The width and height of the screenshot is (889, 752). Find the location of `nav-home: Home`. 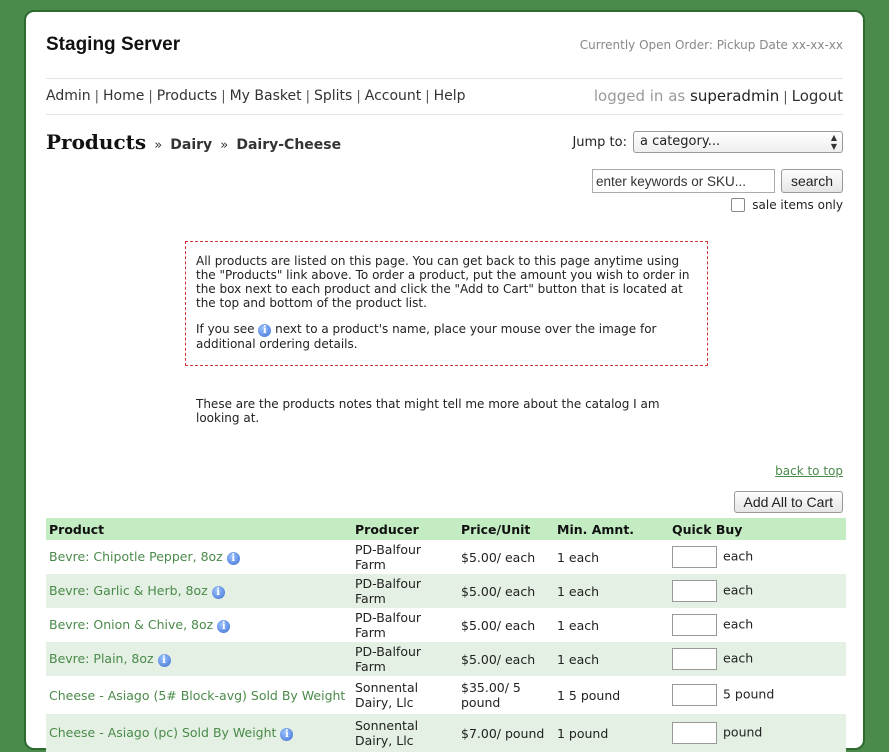

nav-home: Home is located at coordinates (123, 96).